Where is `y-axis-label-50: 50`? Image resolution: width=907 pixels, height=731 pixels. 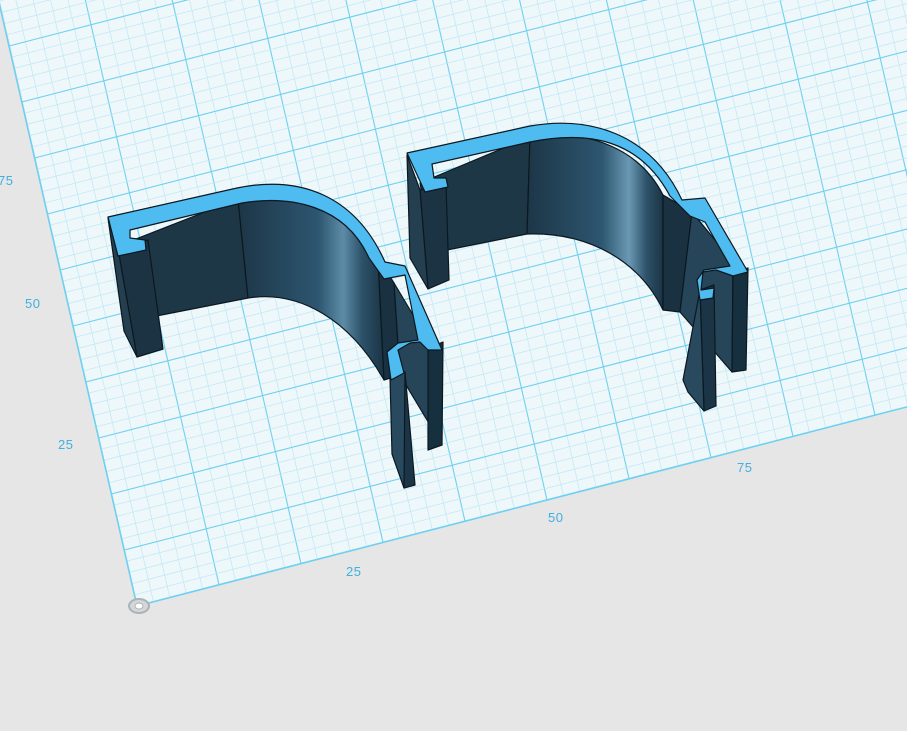
y-axis-label-50: 50 is located at coordinates (32, 303).